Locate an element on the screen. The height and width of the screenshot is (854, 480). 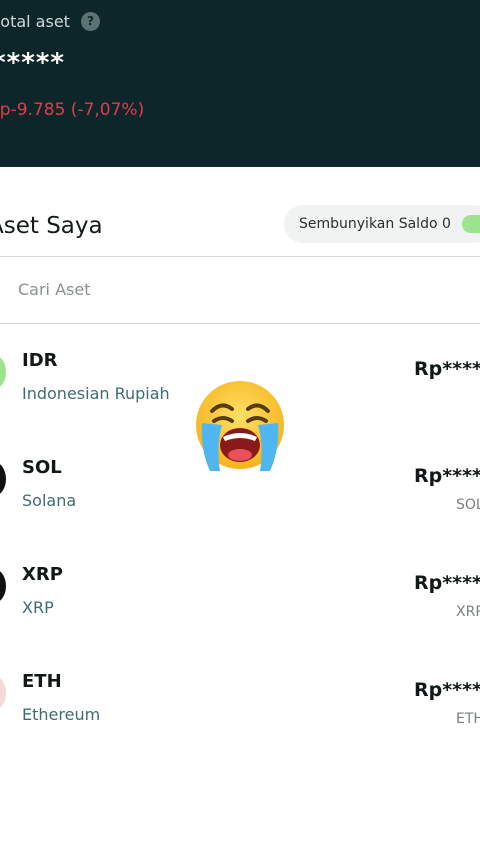
asset-name: XRP is located at coordinates (38, 607).